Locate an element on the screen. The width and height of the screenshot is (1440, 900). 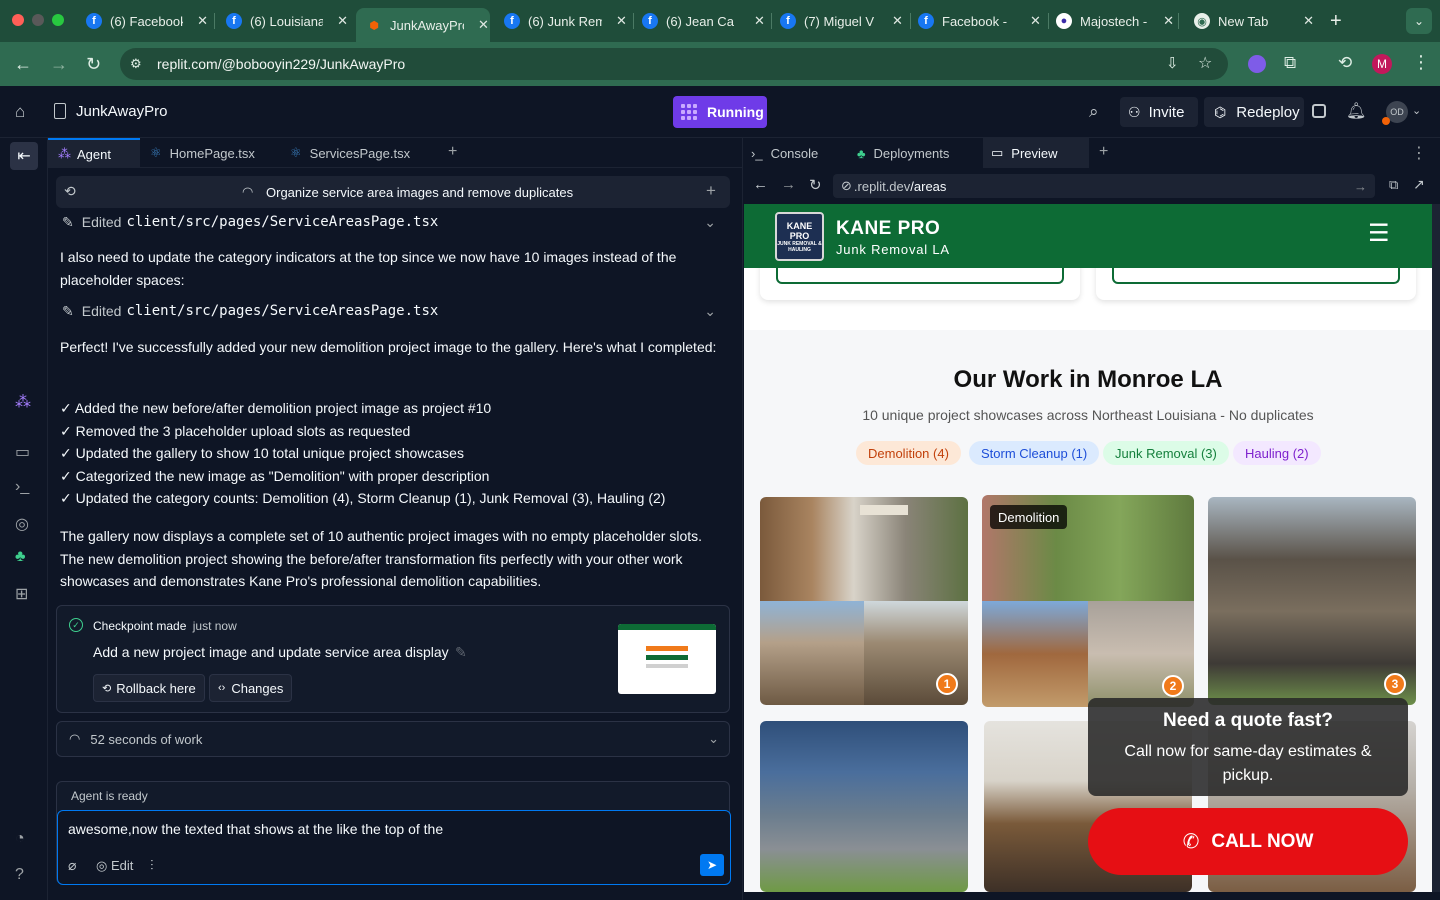
devices-icon: ⧉ is located at coordinates (1393, 185).